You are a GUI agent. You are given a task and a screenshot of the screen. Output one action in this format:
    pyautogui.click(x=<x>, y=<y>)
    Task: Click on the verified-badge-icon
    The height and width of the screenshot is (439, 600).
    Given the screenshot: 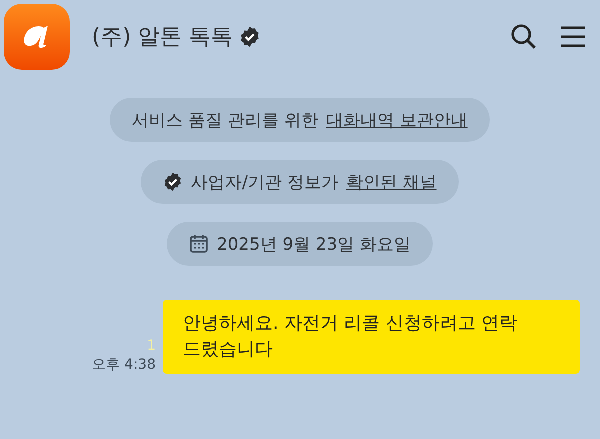 What is the action you would take?
    pyautogui.click(x=250, y=37)
    